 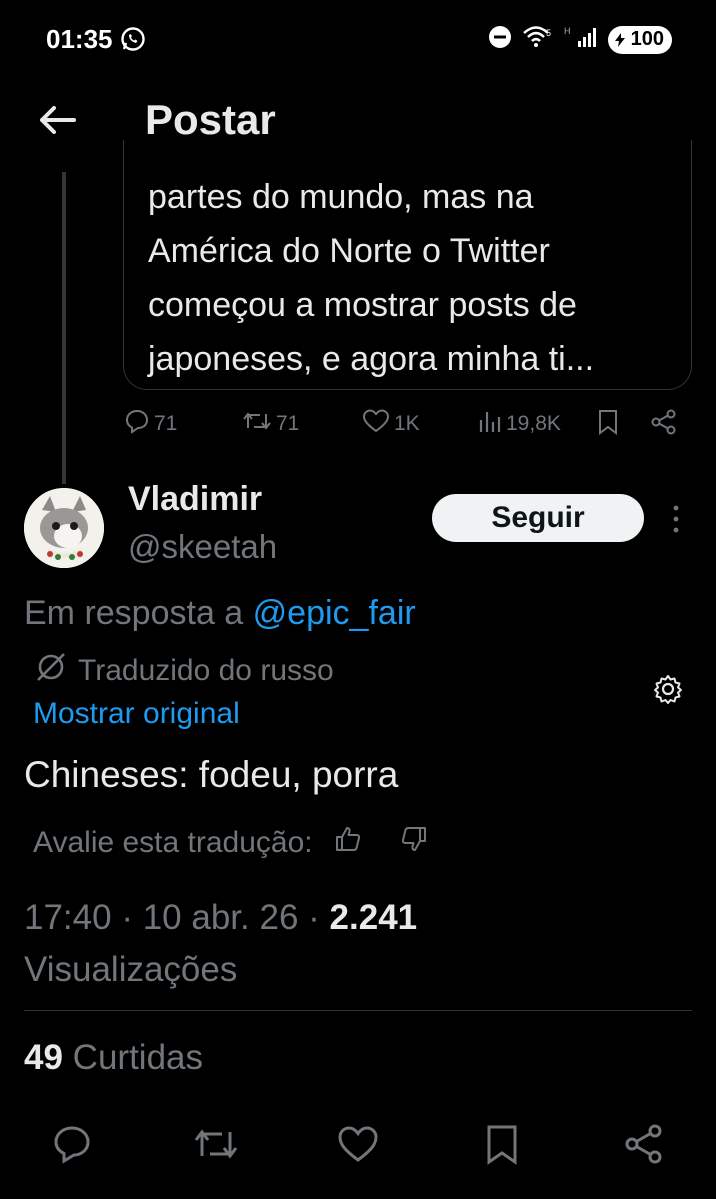 I want to click on repost-button: 71, so click(x=270, y=424).